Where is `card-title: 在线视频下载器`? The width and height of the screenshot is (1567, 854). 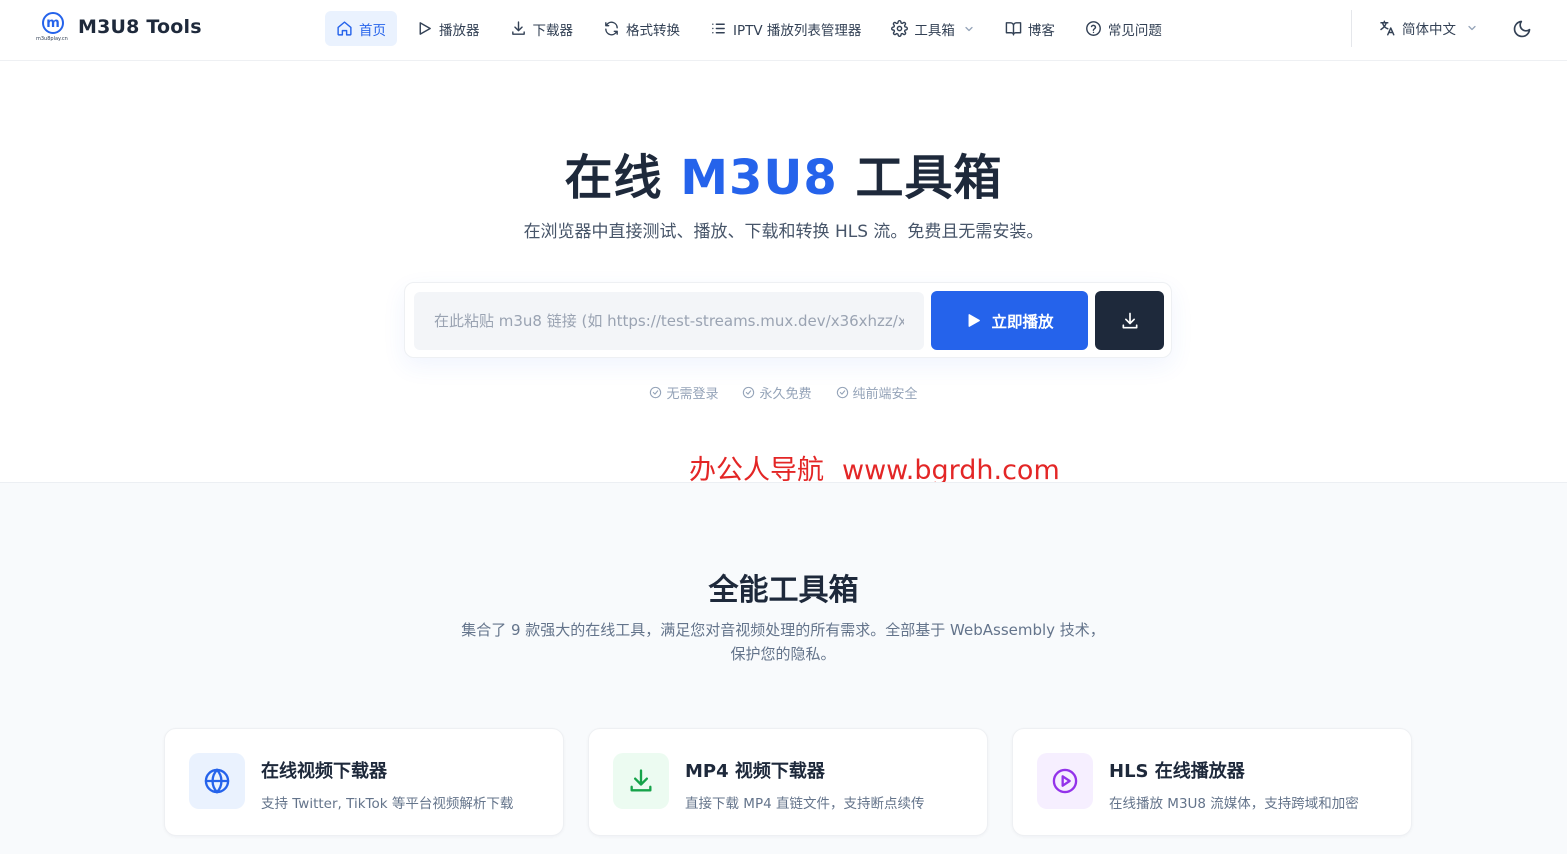
card-title: 在线视频下载器 is located at coordinates (324, 771).